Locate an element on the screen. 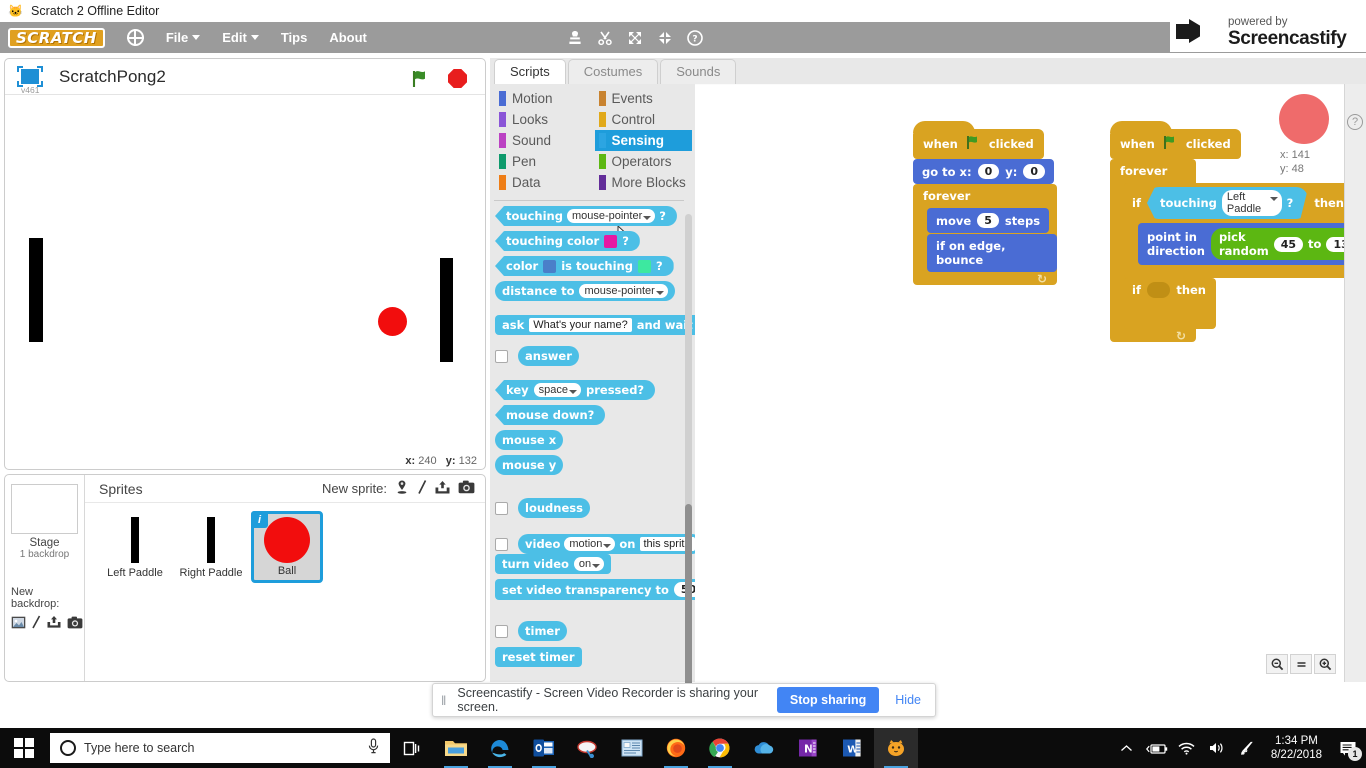 This screenshot has height=768, width=1366. block-timer: timer is located at coordinates (542, 631).